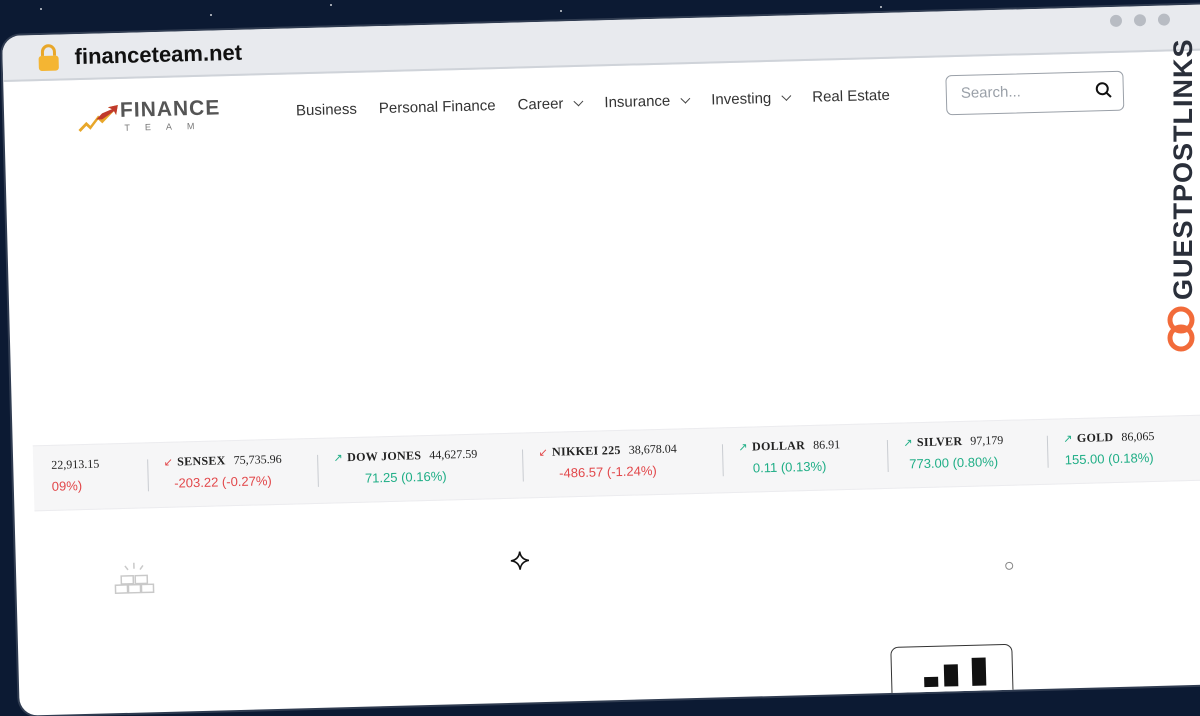 The image size is (1200, 716). I want to click on search-box, so click(1034, 93).